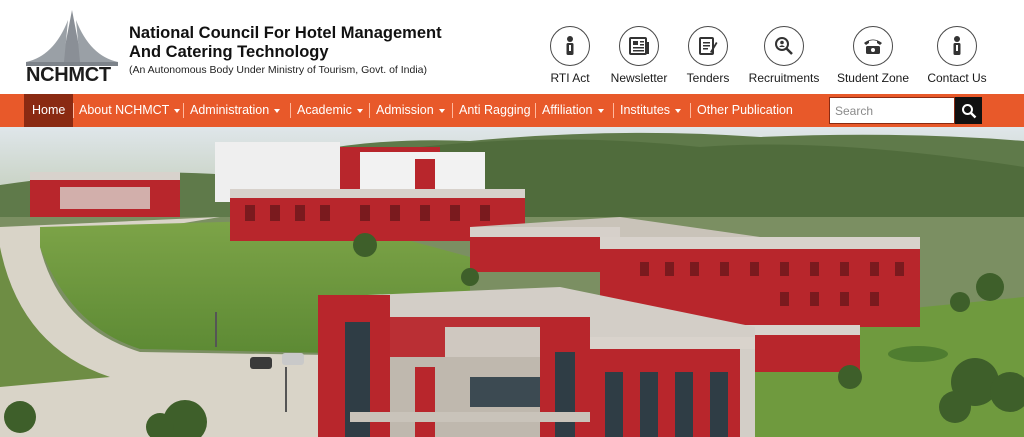 Image resolution: width=1024 pixels, height=437 pixels. What do you see at coordinates (708, 46) in the screenshot?
I see `document-pen-icon` at bounding box center [708, 46].